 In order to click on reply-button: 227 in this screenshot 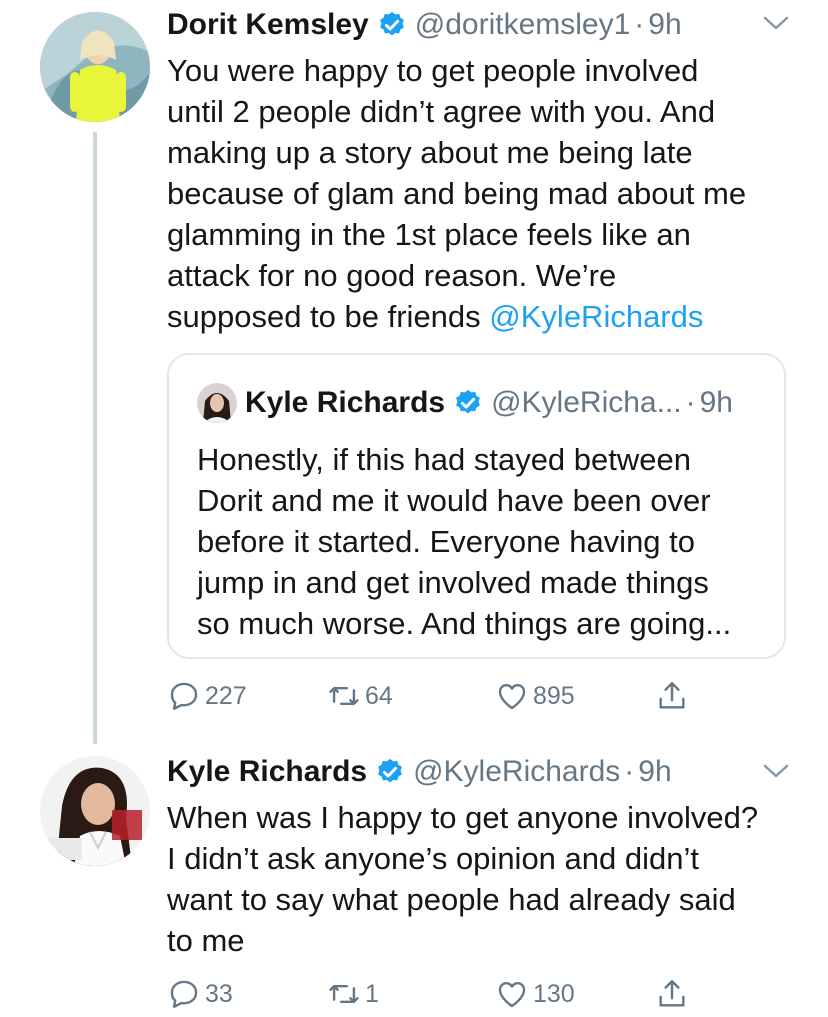, I will do `click(207, 696)`.